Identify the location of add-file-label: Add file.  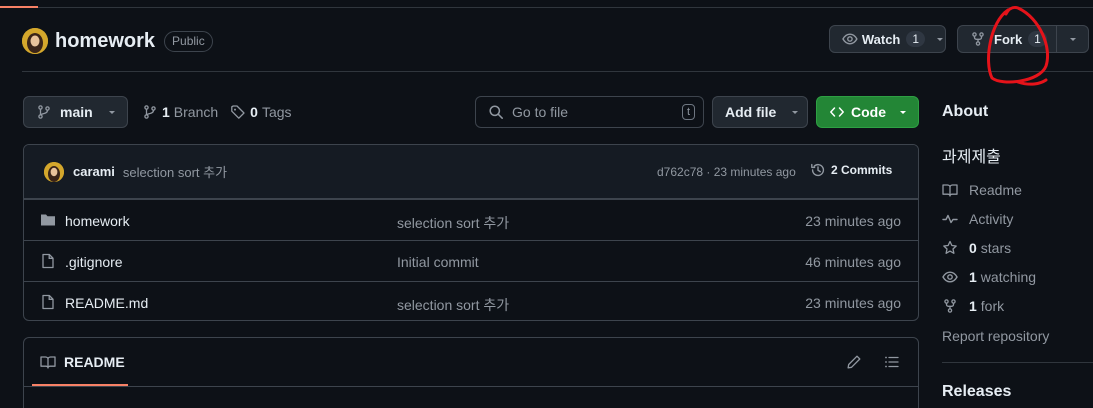
(751, 112).